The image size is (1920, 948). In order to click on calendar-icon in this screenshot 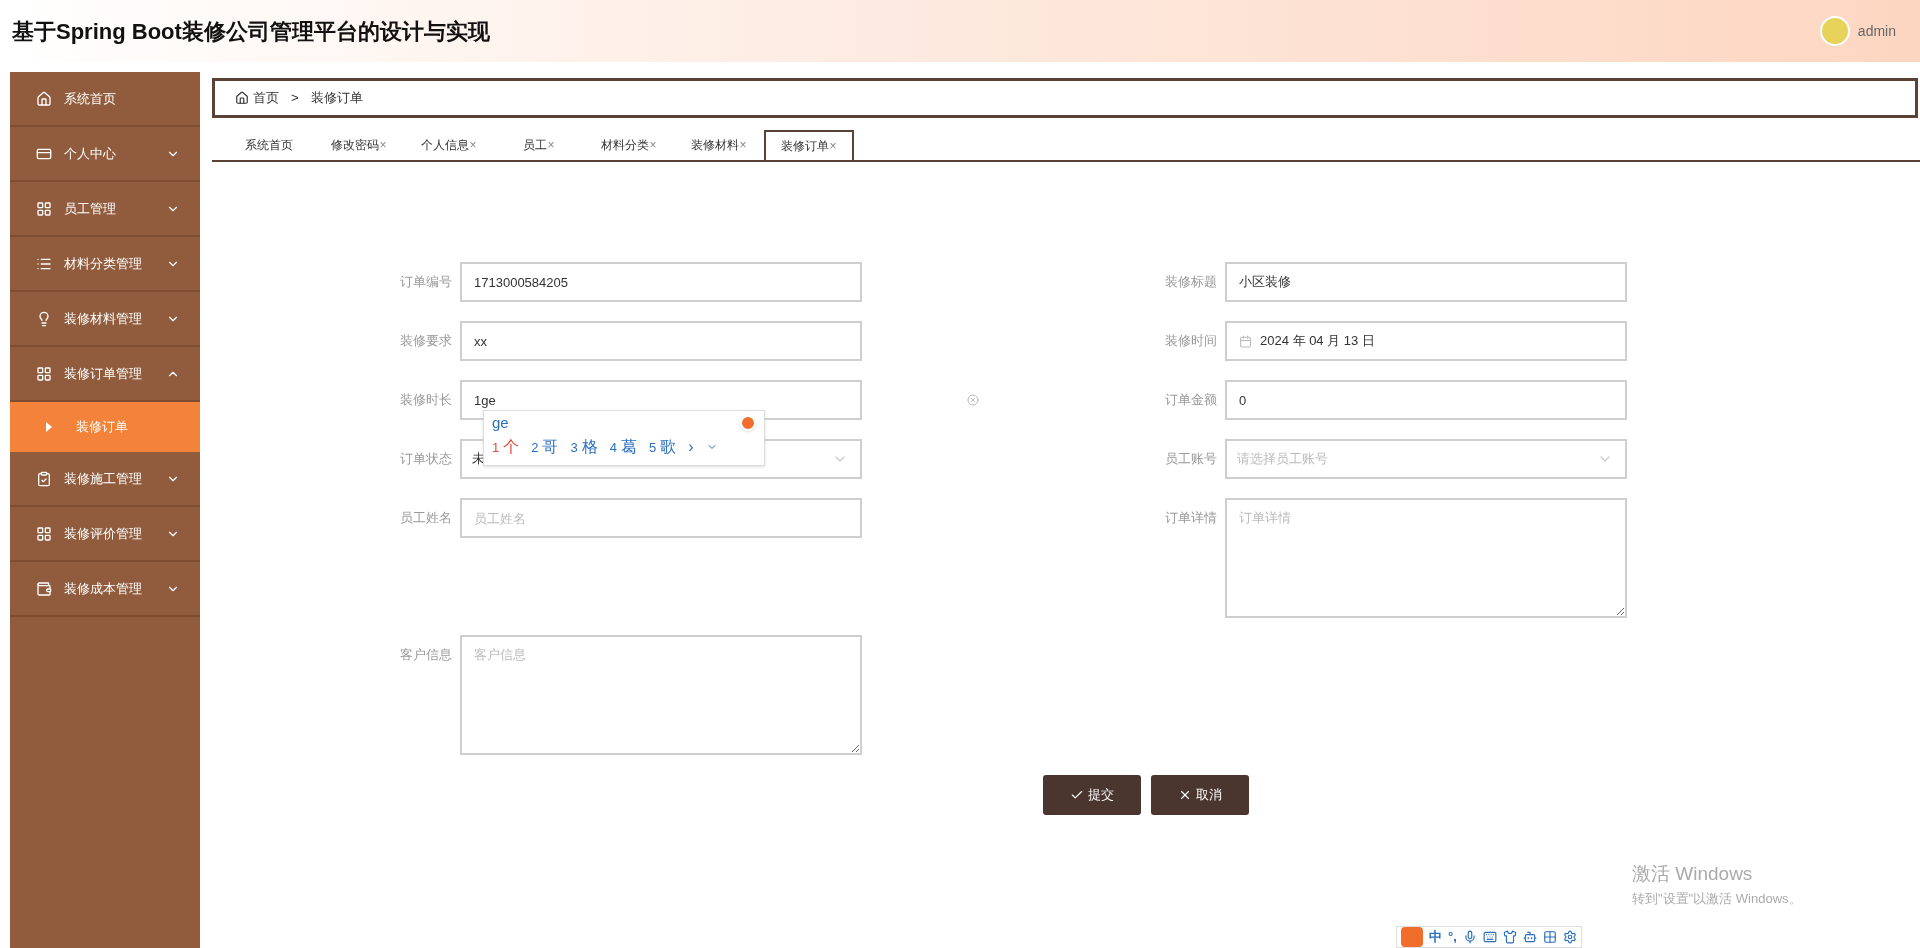, I will do `click(1245, 341)`.